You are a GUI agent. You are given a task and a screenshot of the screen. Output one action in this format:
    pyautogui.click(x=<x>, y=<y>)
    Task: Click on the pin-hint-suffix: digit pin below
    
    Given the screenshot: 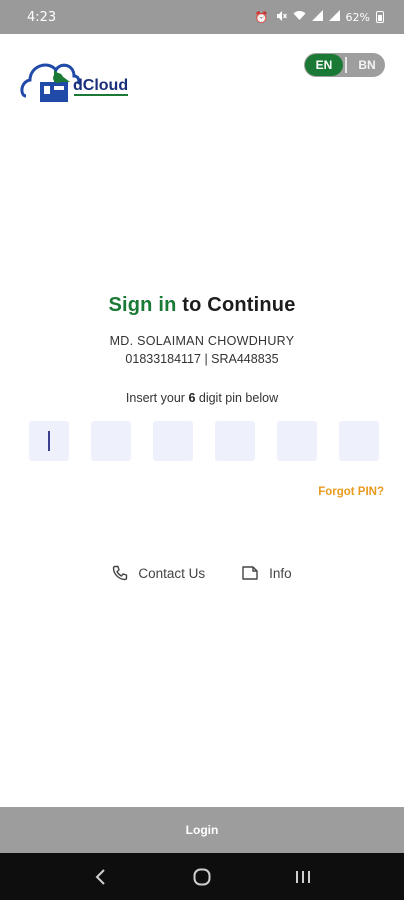 What is the action you would take?
    pyautogui.click(x=238, y=398)
    